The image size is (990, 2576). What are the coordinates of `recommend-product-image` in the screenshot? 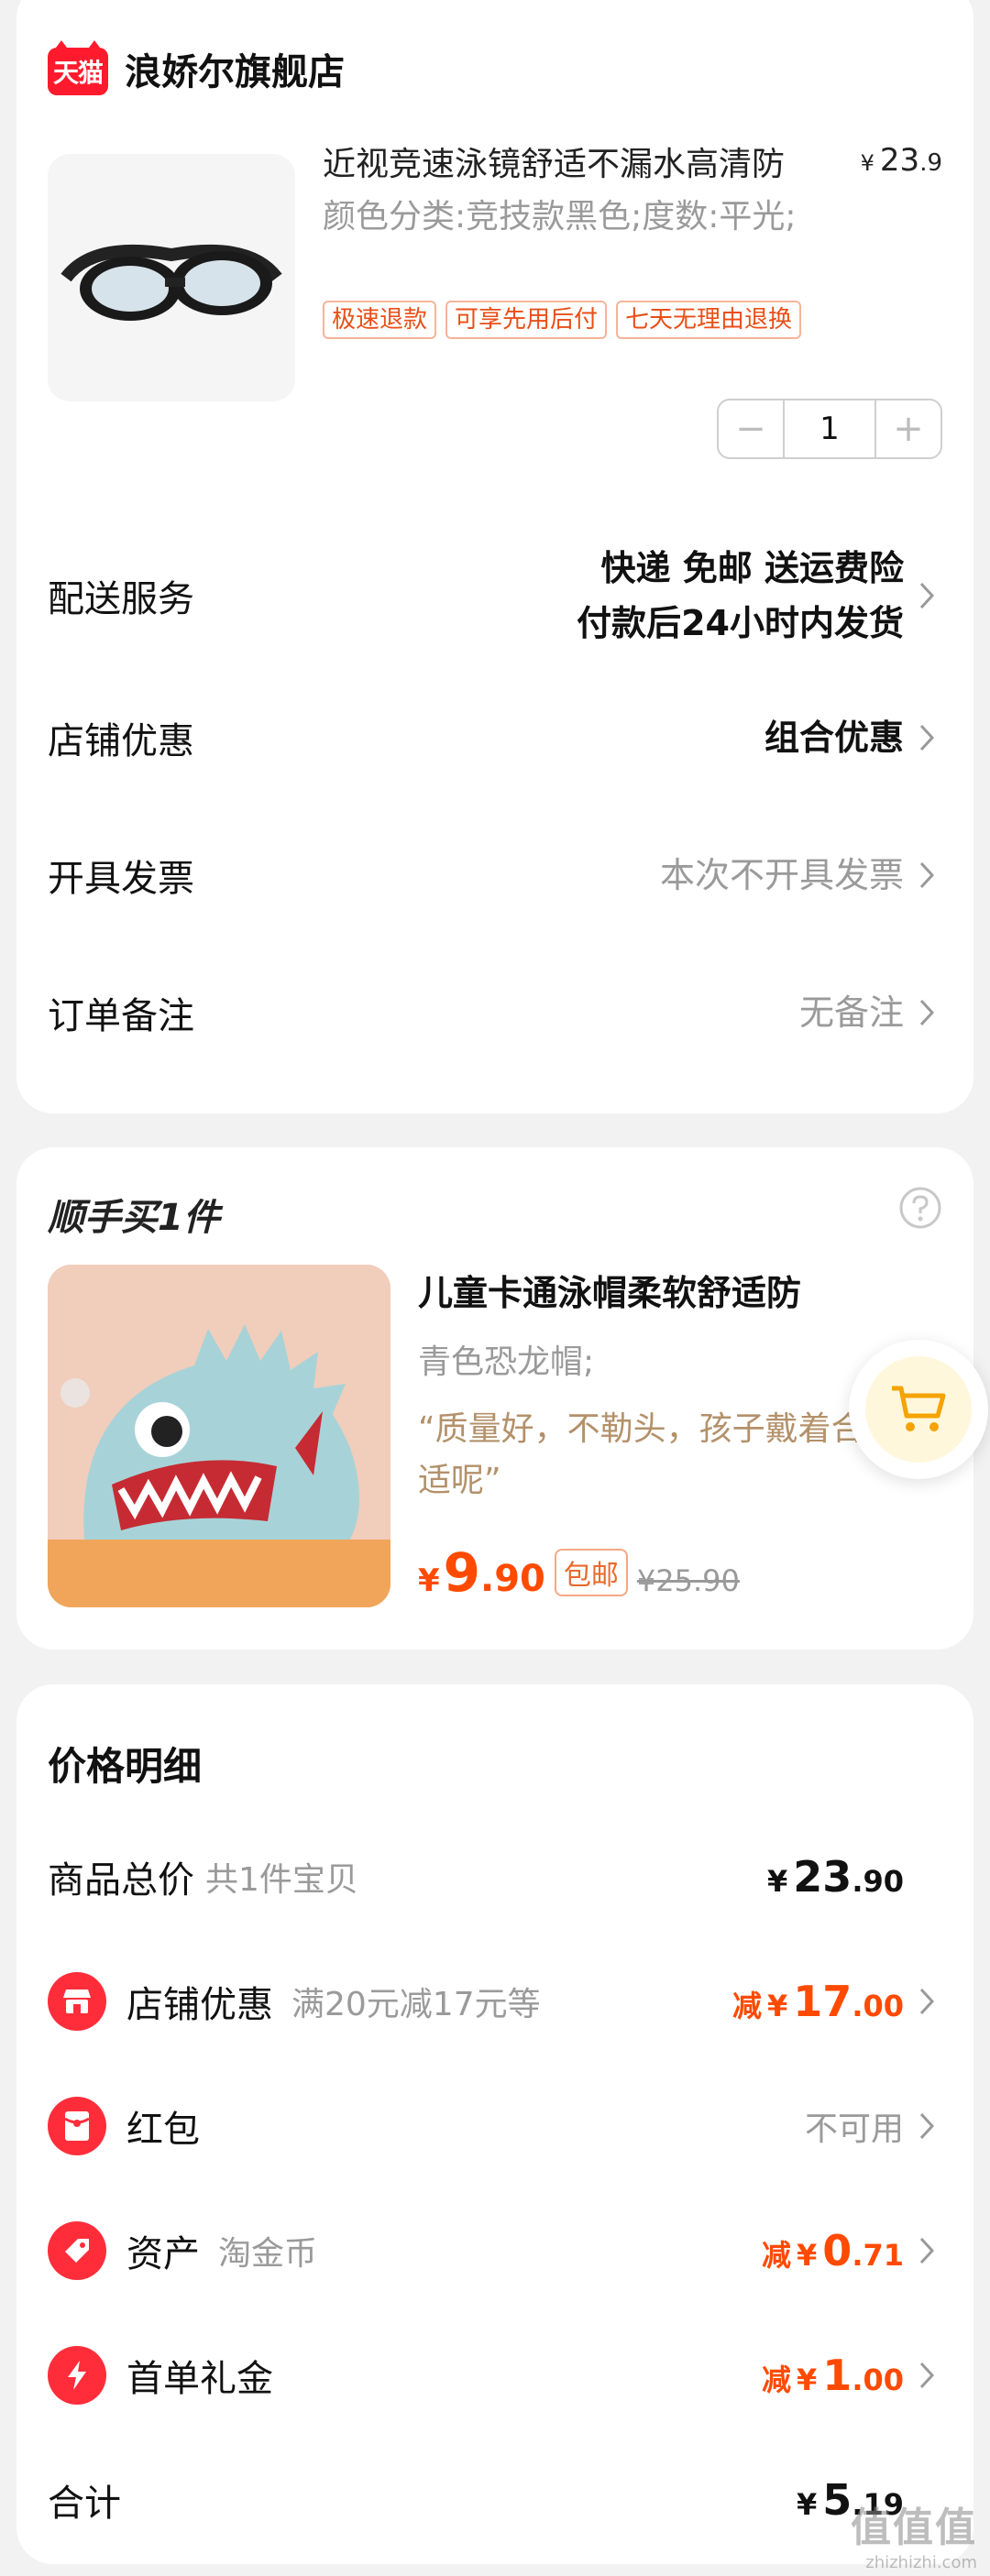 It's located at (219, 1436).